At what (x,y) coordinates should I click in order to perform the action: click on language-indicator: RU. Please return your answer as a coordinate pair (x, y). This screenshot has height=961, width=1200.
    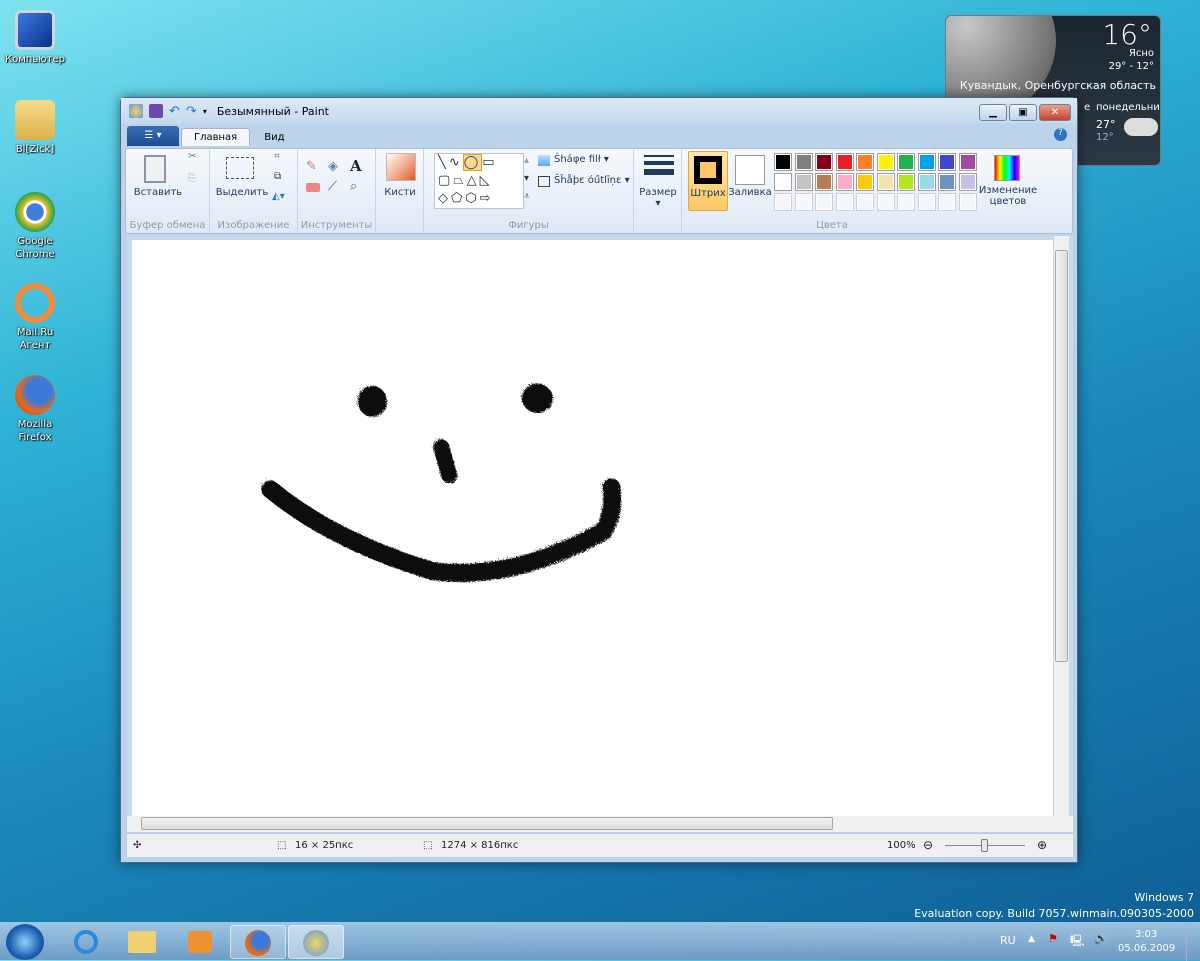
    Looking at the image, I should click on (1008, 940).